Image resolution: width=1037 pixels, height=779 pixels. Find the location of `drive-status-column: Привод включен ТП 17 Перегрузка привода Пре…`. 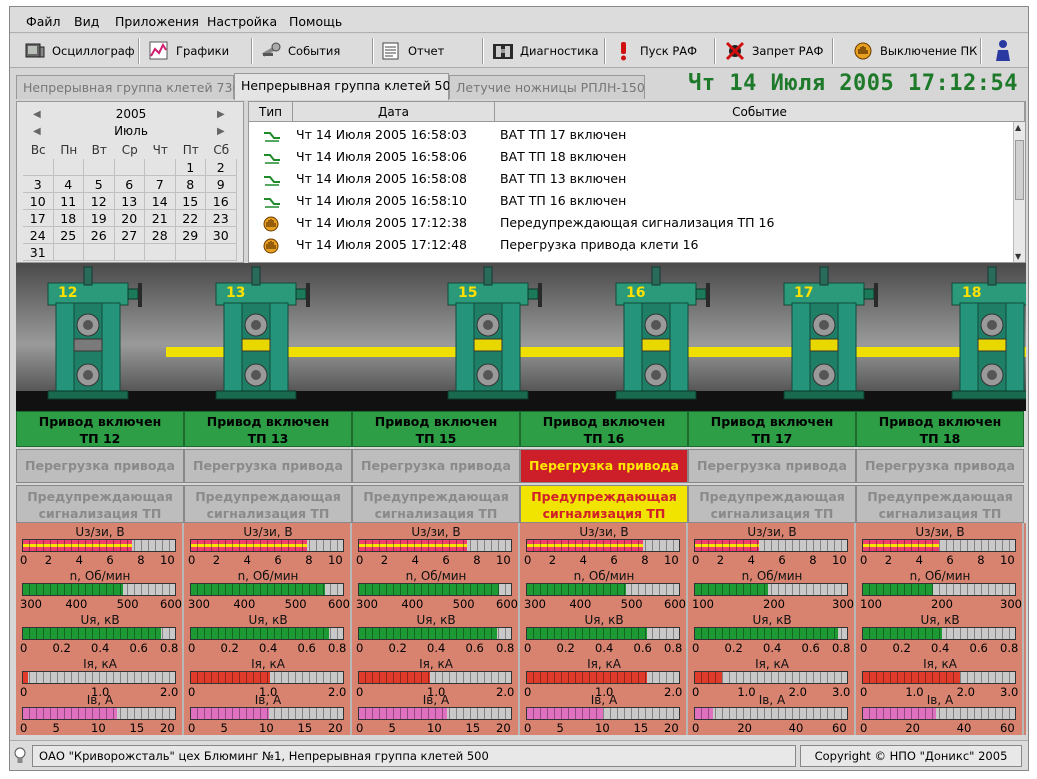

drive-status-column: Привод включен ТП 17 Перегрузка привода Пре… is located at coordinates (772, 467).